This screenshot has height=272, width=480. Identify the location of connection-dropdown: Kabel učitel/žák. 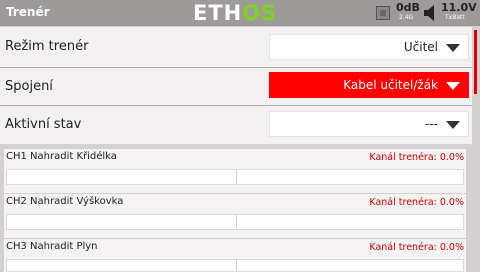
(369, 85).